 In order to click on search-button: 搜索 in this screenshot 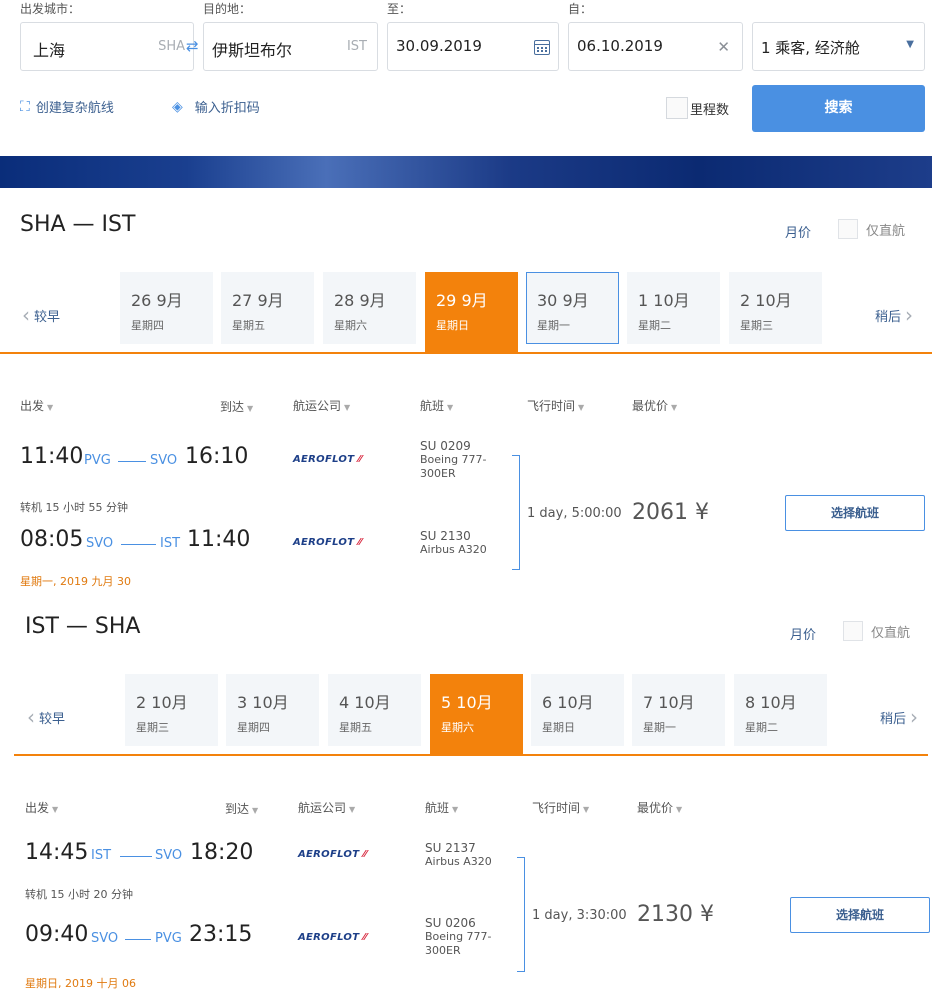, I will do `click(838, 108)`.